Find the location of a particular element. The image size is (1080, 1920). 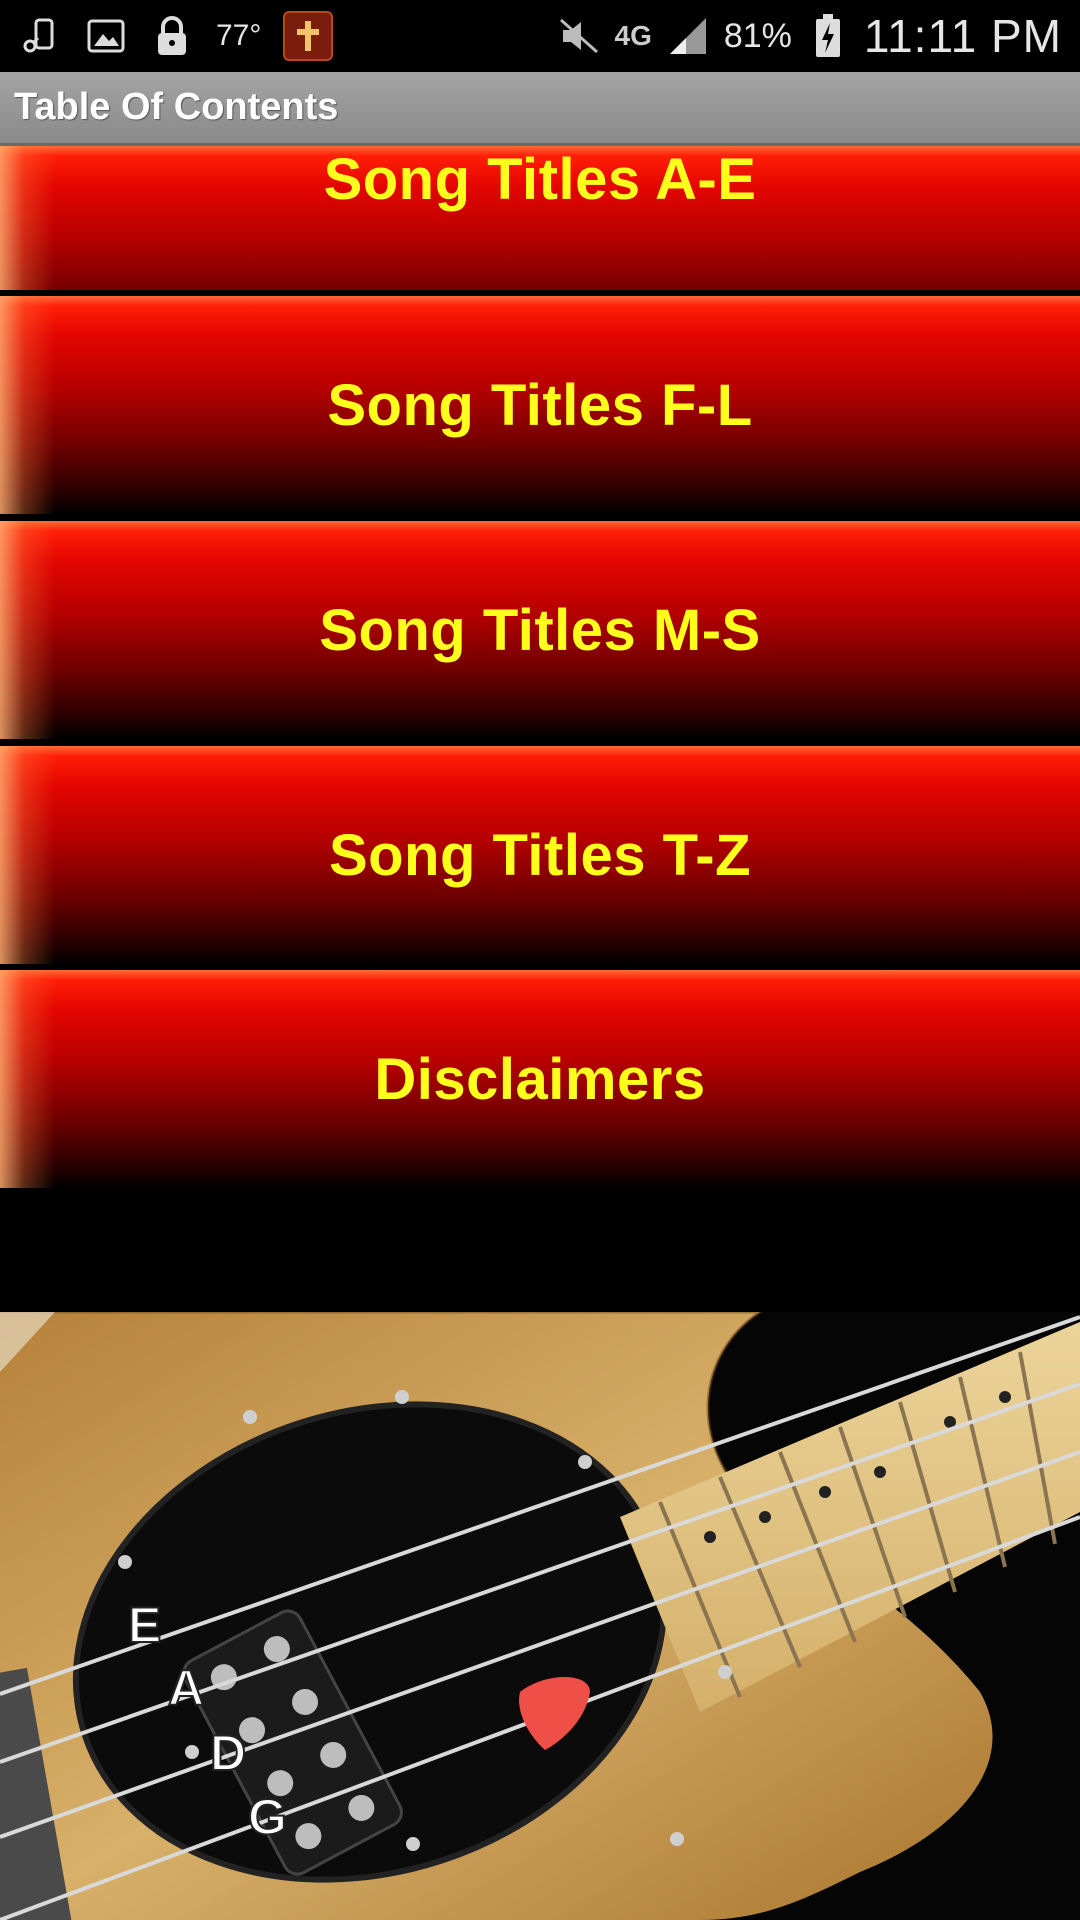

page-title: Table Of Contents is located at coordinates (176, 107).